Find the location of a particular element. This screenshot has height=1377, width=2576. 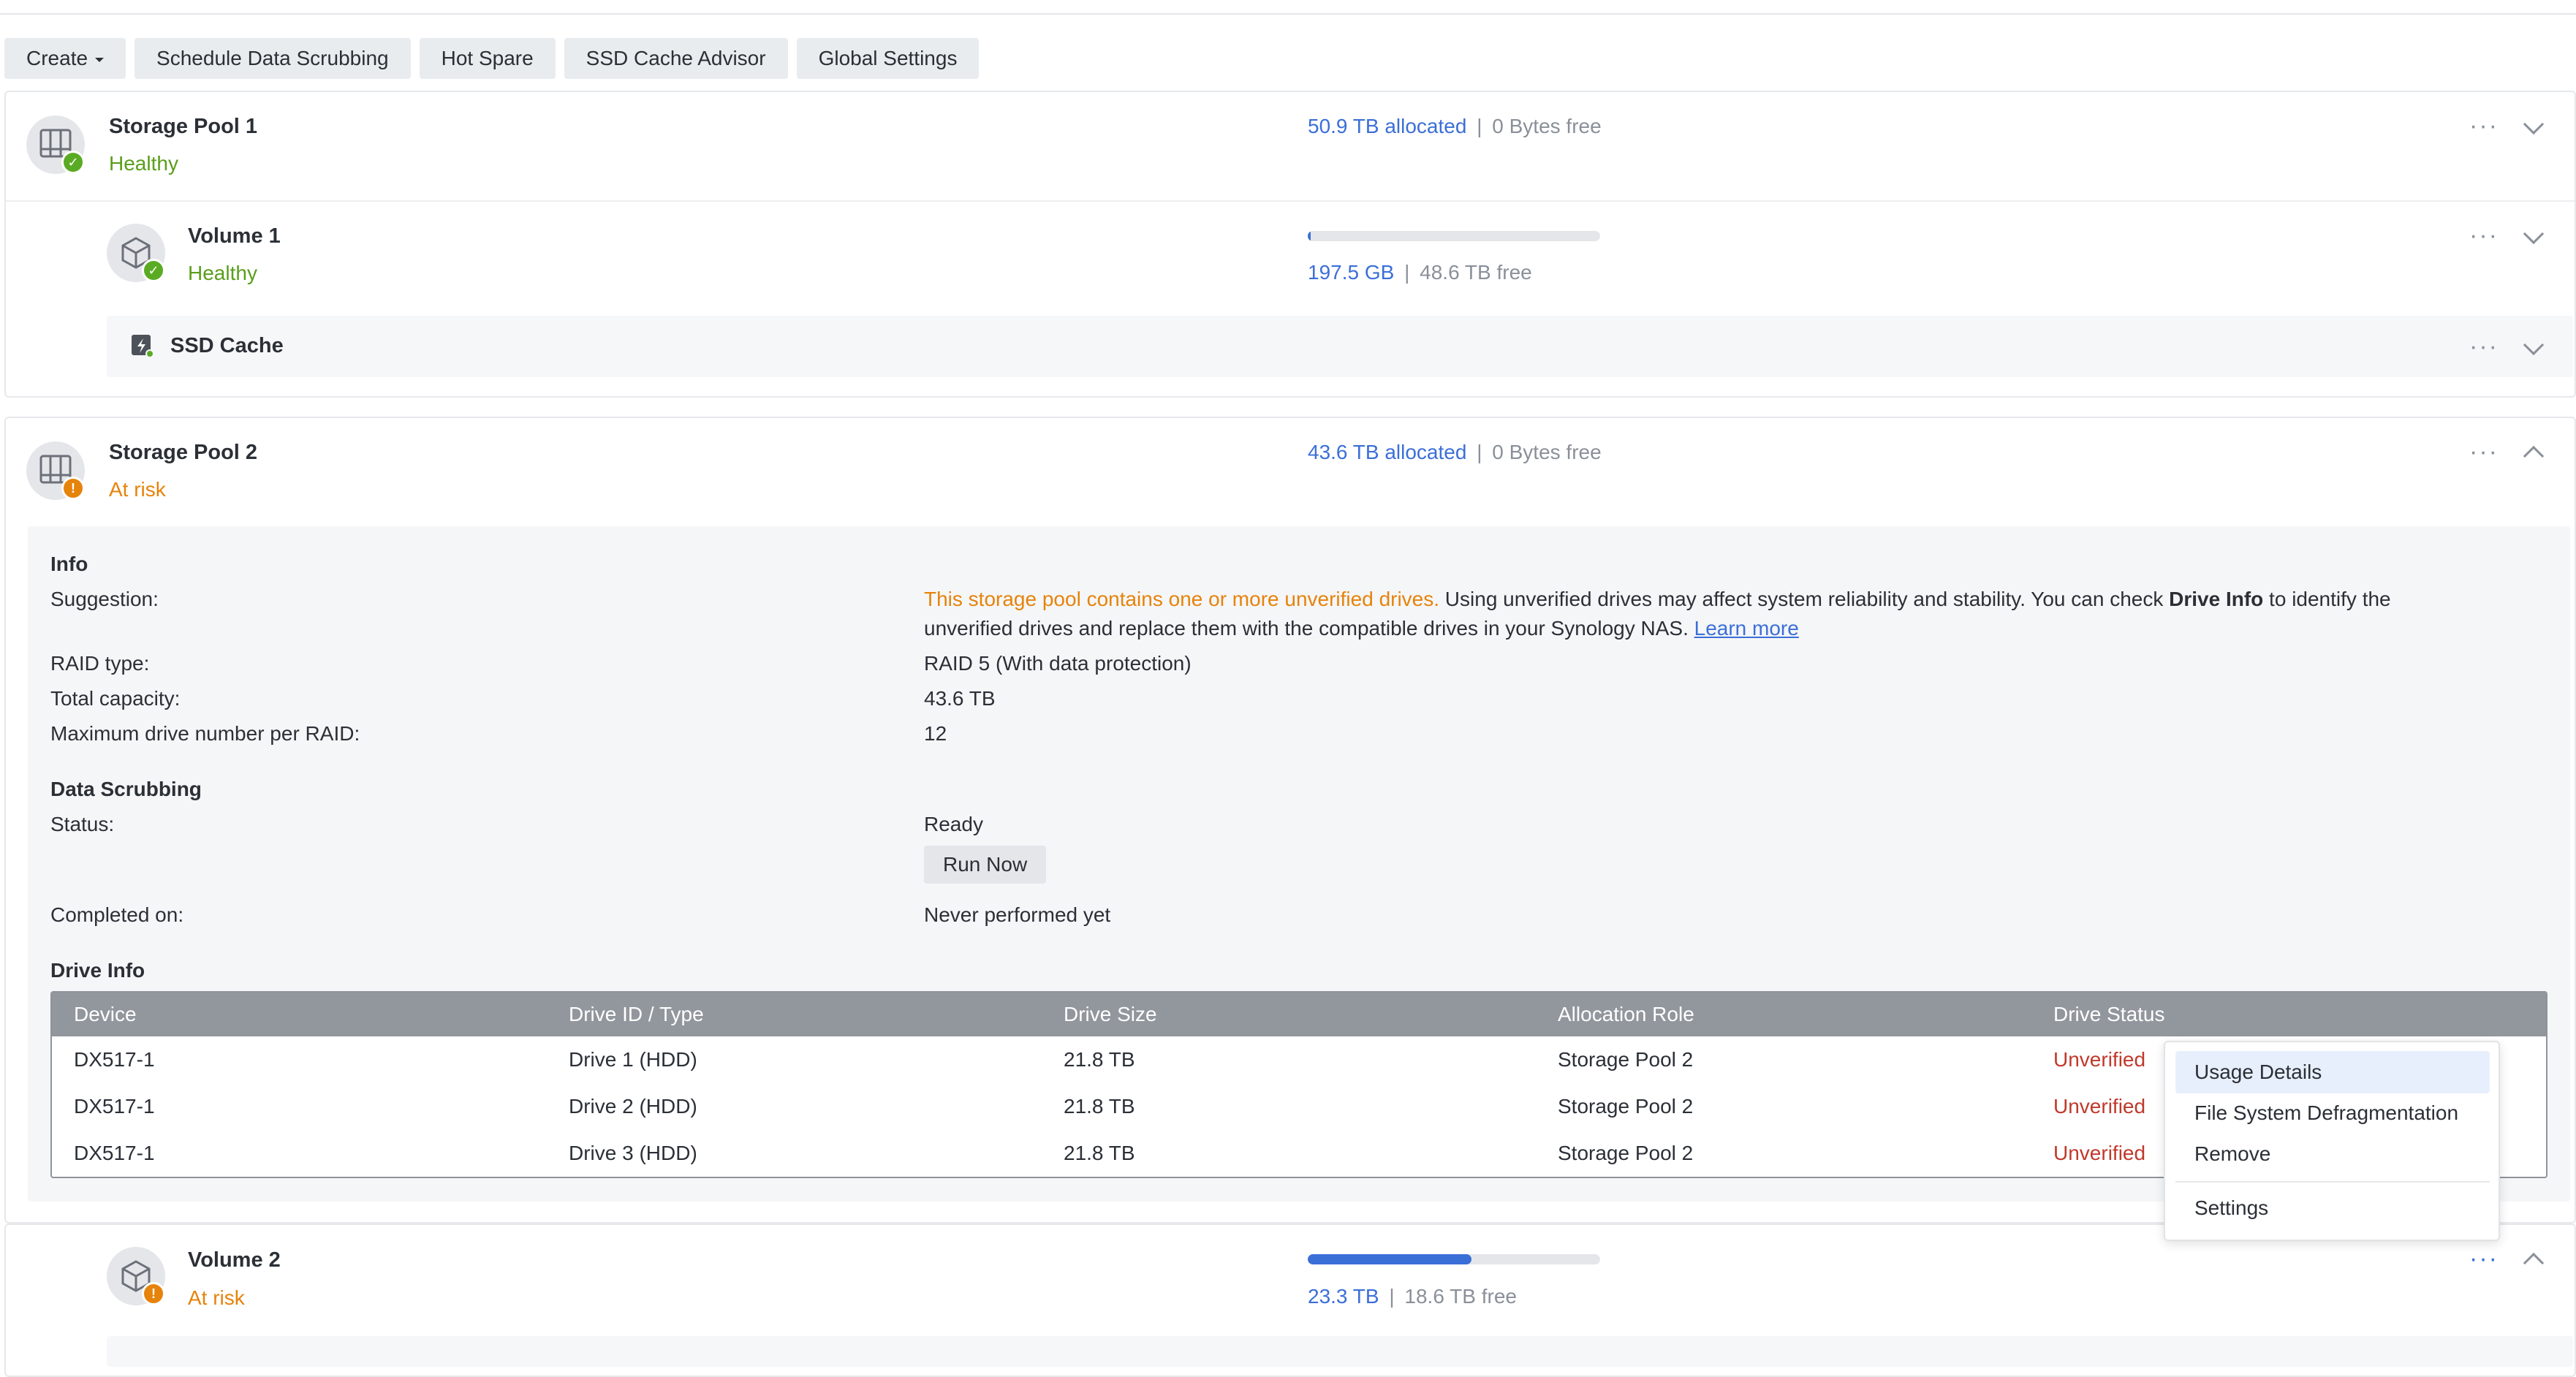

volume-status: At risk is located at coordinates (216, 1297).